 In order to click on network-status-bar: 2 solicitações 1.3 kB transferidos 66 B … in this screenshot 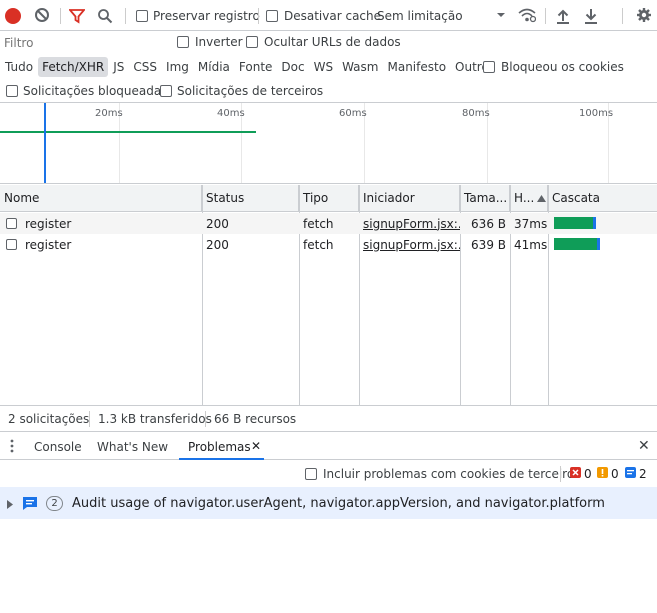, I will do `click(328, 418)`.